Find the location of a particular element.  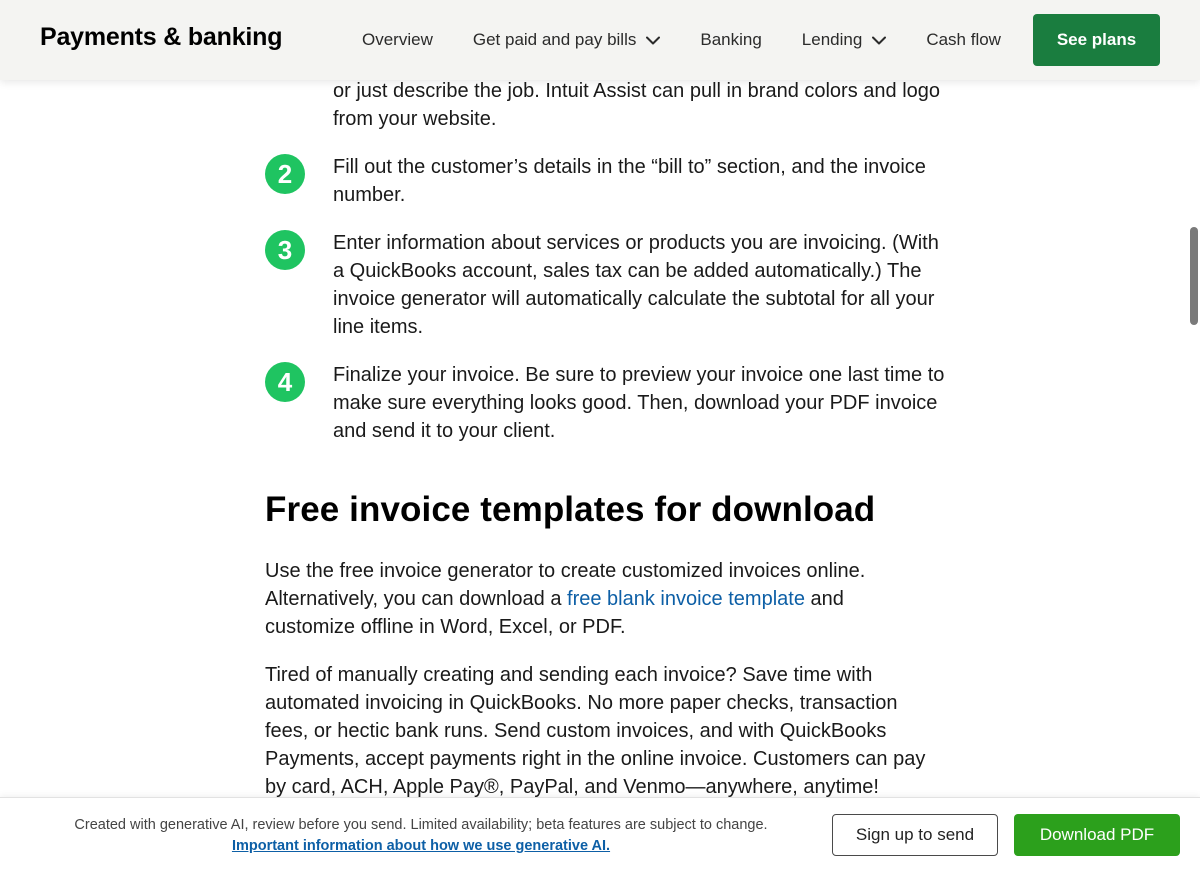

nav-lending-label: Lending is located at coordinates (832, 39).